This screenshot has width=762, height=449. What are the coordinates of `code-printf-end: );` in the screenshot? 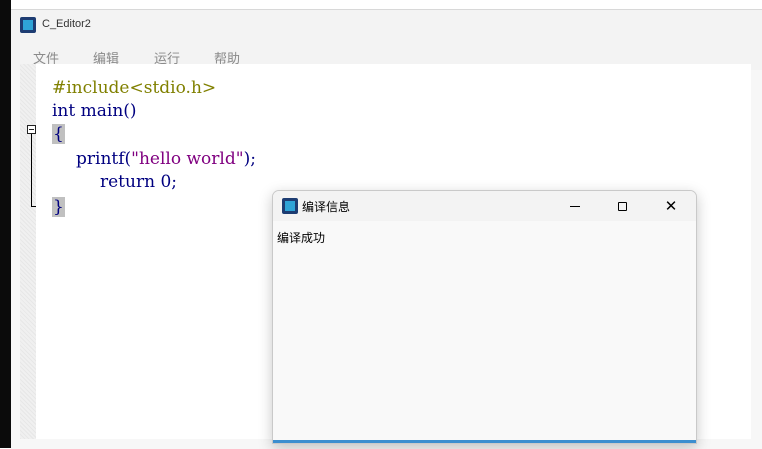 It's located at (249, 159).